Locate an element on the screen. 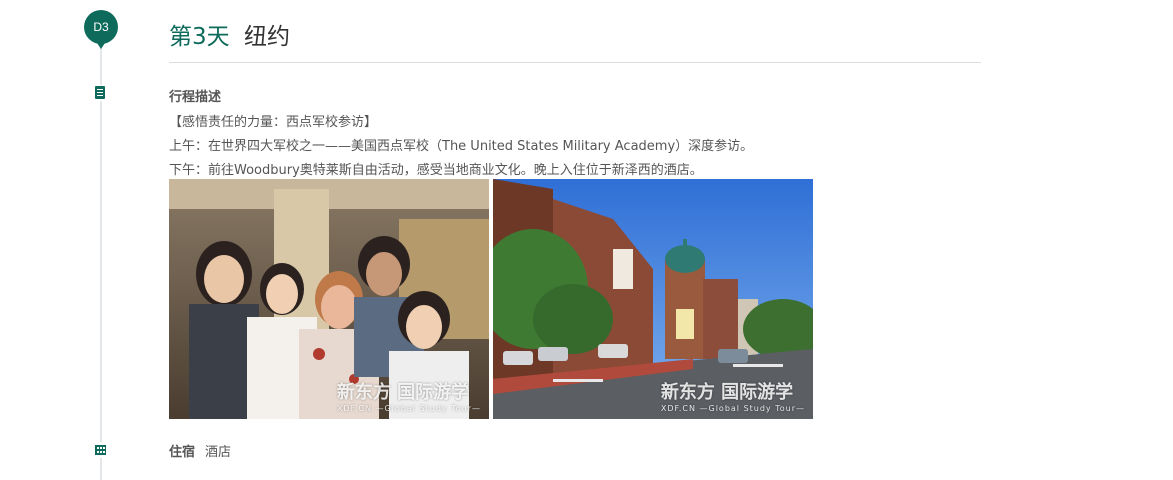 This screenshot has width=1173, height=480. day-label: 第3天 is located at coordinates (199, 37).